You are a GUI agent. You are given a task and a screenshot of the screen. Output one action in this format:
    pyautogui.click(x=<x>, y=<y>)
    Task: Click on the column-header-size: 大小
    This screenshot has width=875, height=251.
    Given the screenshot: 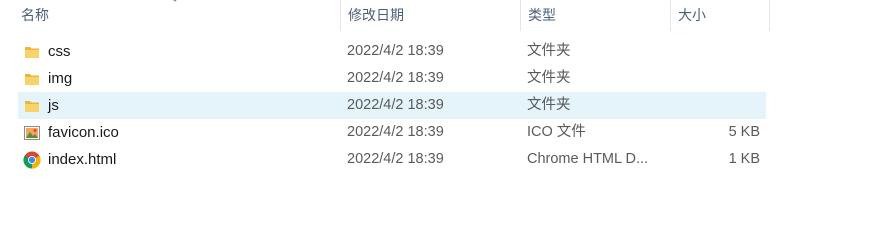 What is the action you would take?
    pyautogui.click(x=720, y=15)
    